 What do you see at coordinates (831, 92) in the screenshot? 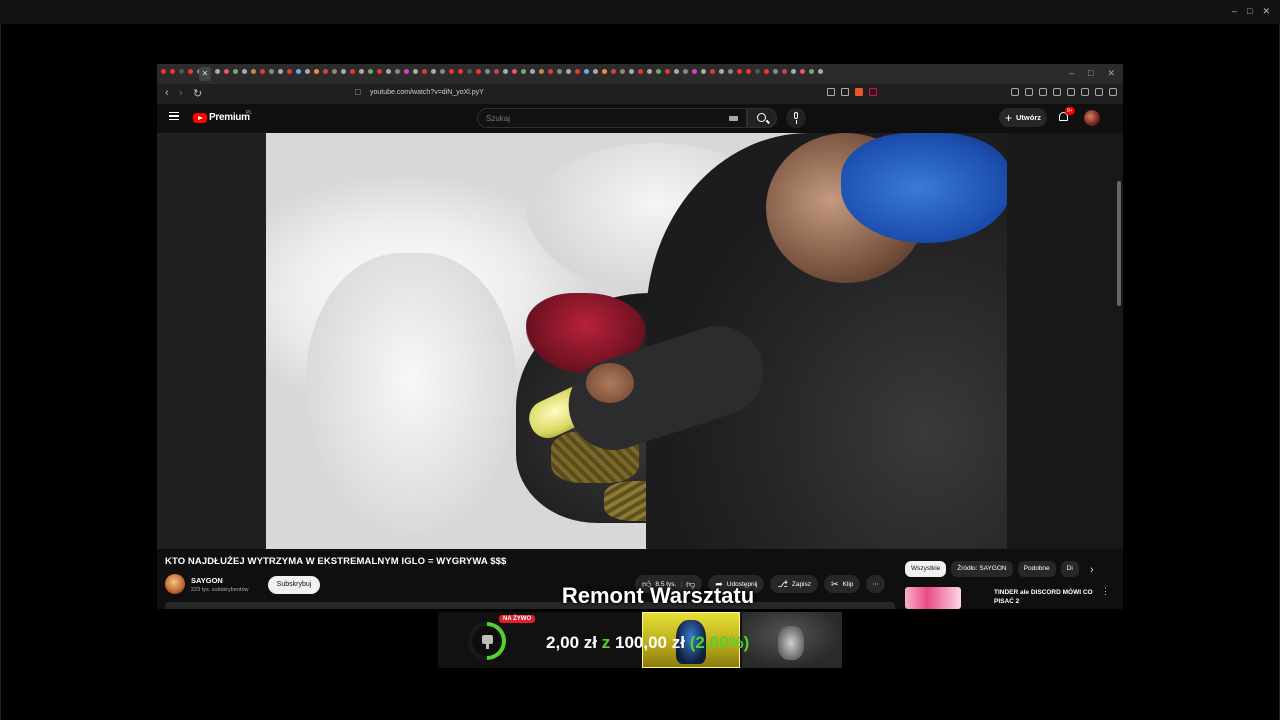
I see `screen-icon` at bounding box center [831, 92].